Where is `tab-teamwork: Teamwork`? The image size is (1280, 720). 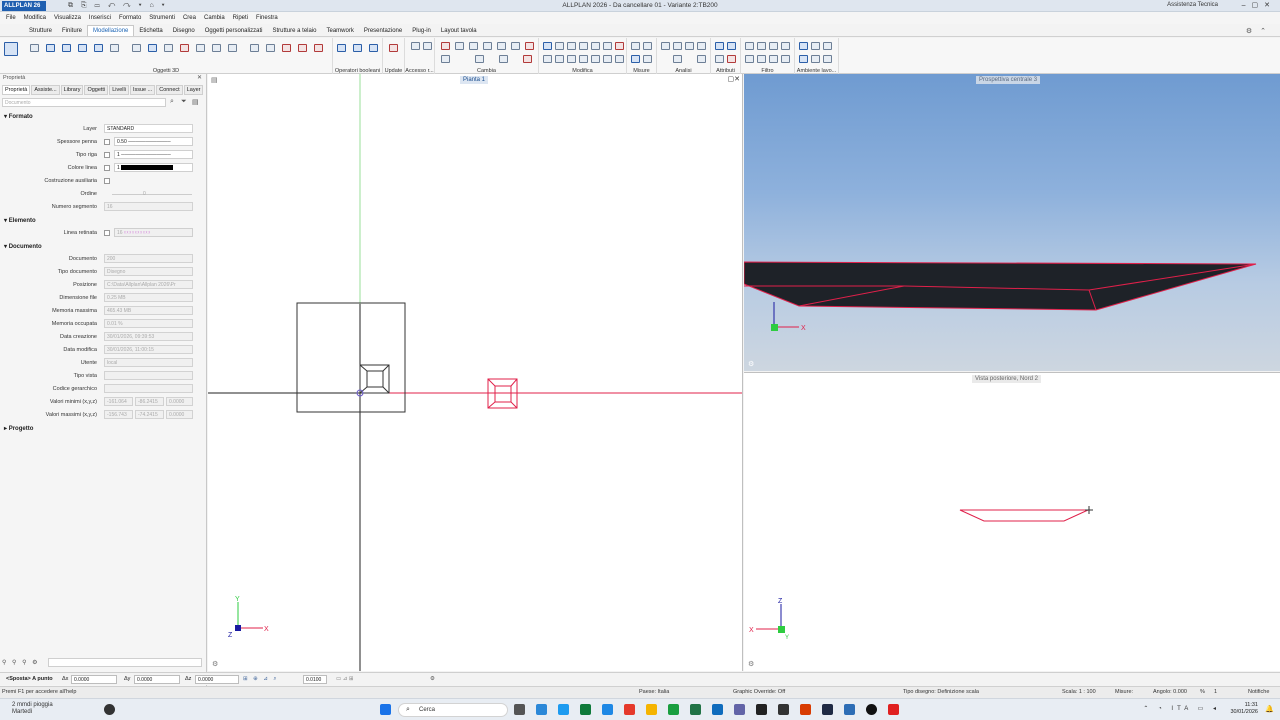 tab-teamwork: Teamwork is located at coordinates (340, 31).